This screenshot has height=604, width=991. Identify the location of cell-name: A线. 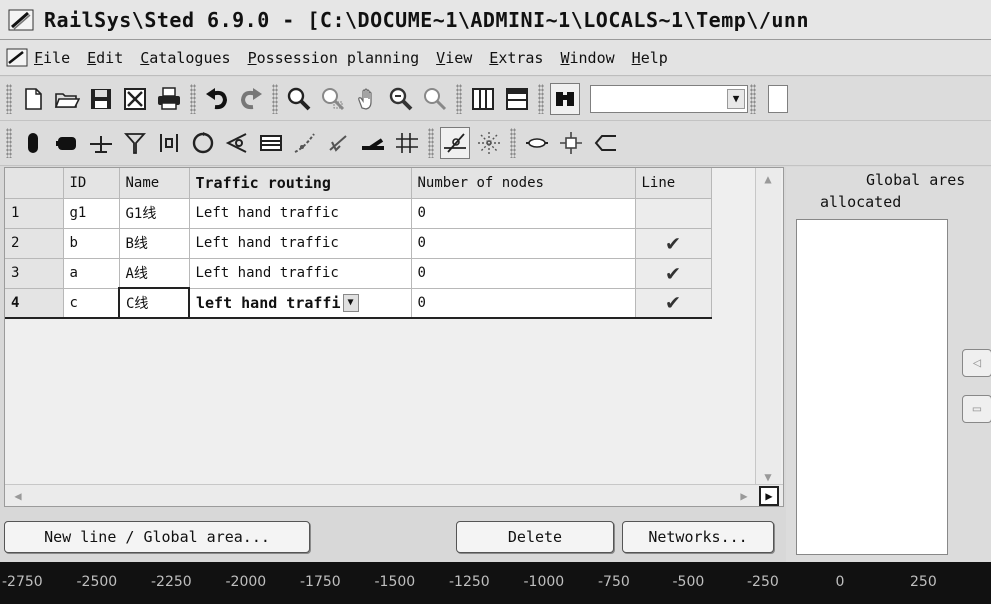
(154, 273).